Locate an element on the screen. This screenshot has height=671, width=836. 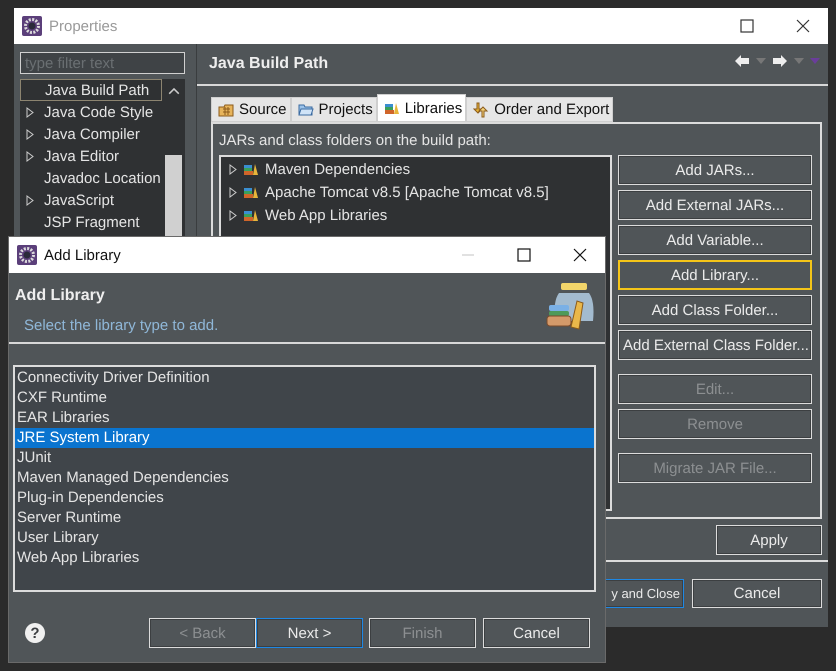
dialog-button: Cancel is located at coordinates (757, 593).